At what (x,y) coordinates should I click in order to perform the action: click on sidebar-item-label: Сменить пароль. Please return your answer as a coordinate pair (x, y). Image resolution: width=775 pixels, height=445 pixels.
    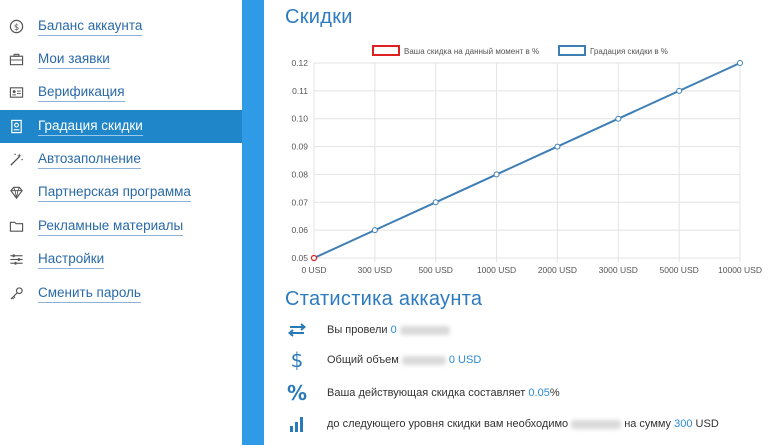
    Looking at the image, I should click on (89, 294).